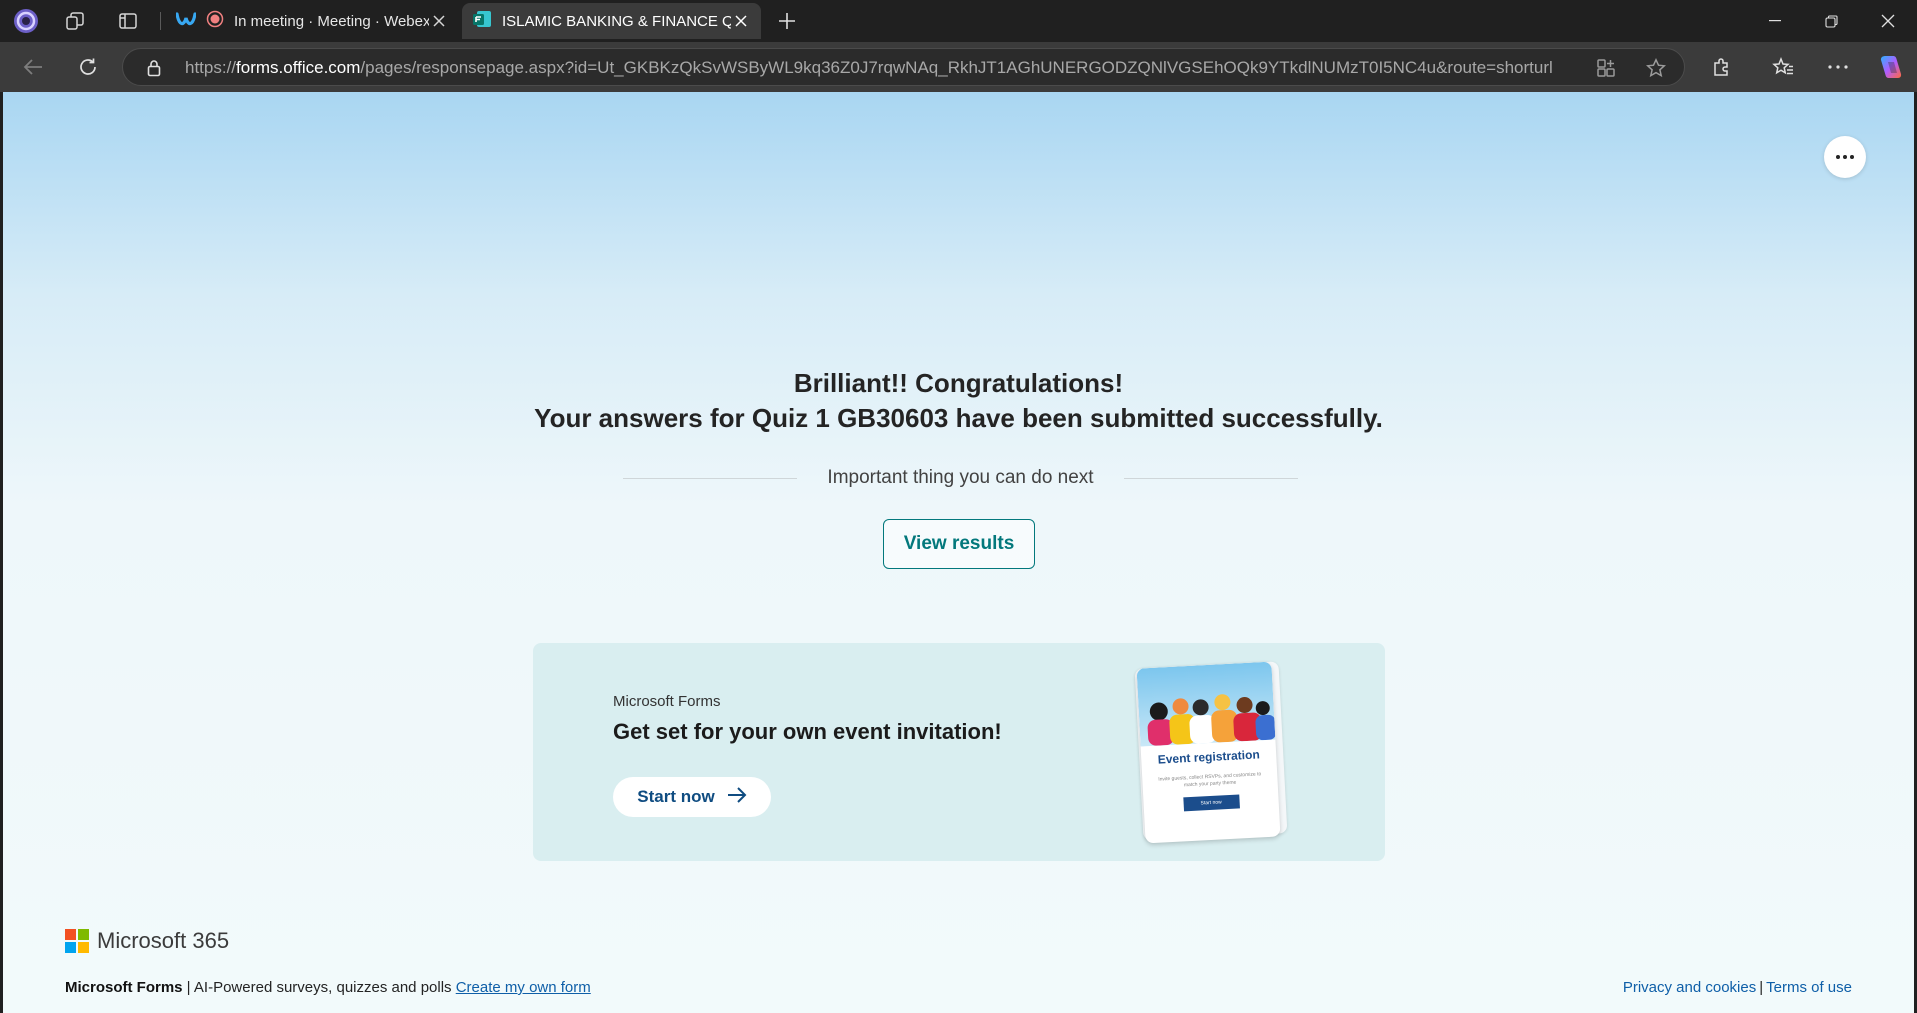 Image resolution: width=1917 pixels, height=1013 pixels. I want to click on terms-link: Terms of use, so click(1809, 987).